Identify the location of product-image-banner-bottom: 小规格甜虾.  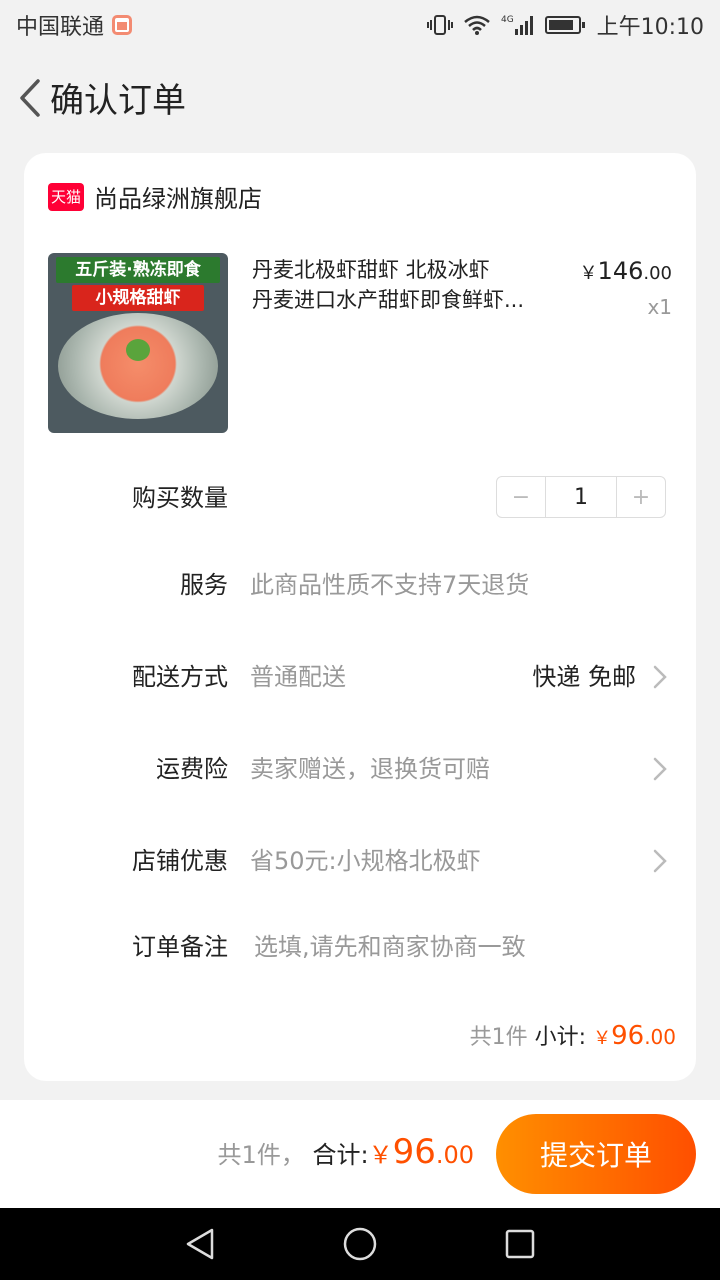
(138, 298).